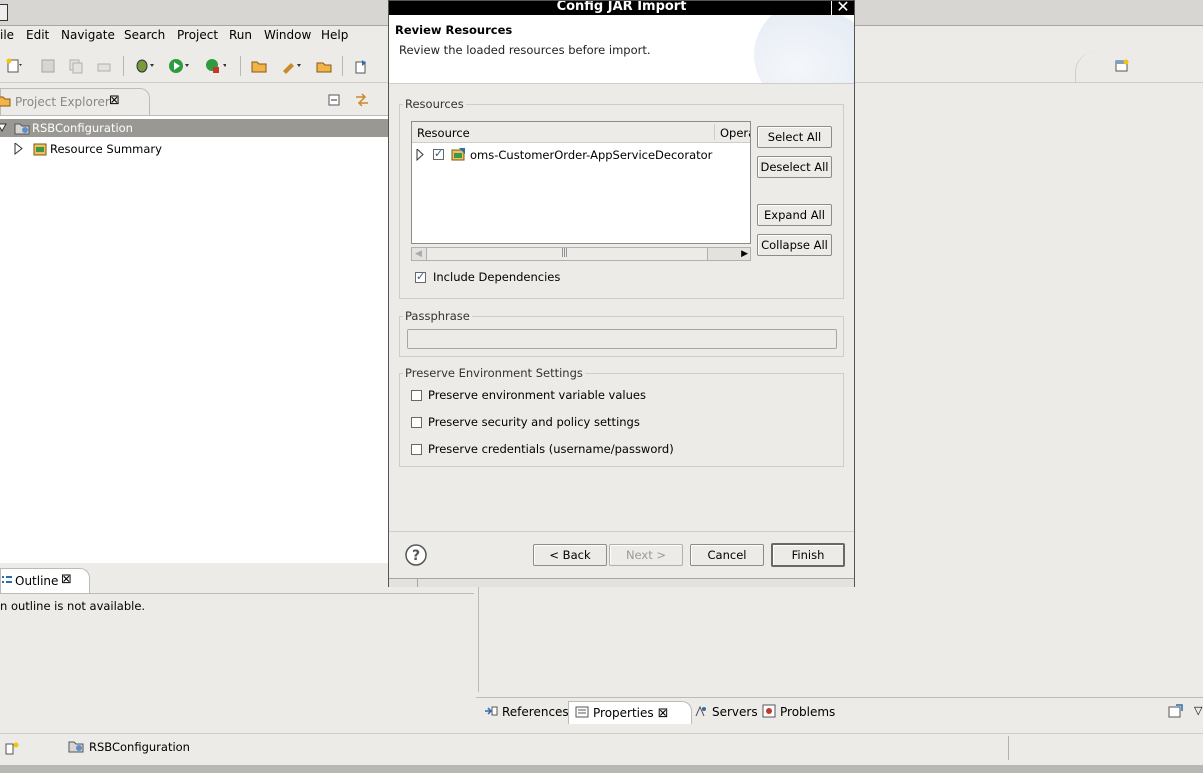 This screenshot has height=773, width=1203. What do you see at coordinates (570, 555) in the screenshot?
I see `back-button: < Back` at bounding box center [570, 555].